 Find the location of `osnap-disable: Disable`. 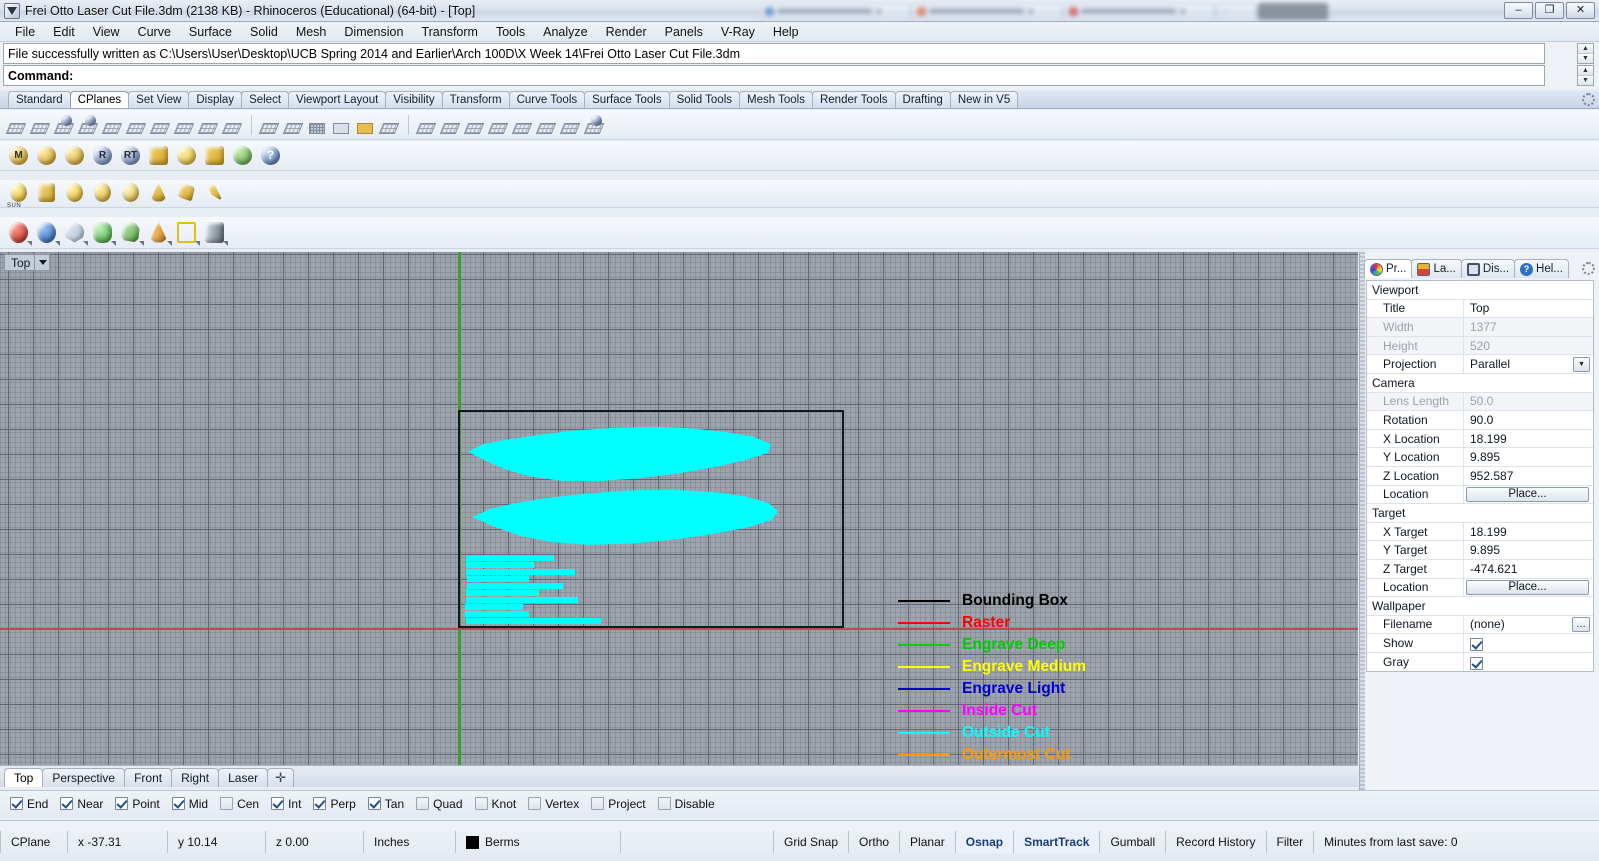

osnap-disable: Disable is located at coordinates (686, 804).